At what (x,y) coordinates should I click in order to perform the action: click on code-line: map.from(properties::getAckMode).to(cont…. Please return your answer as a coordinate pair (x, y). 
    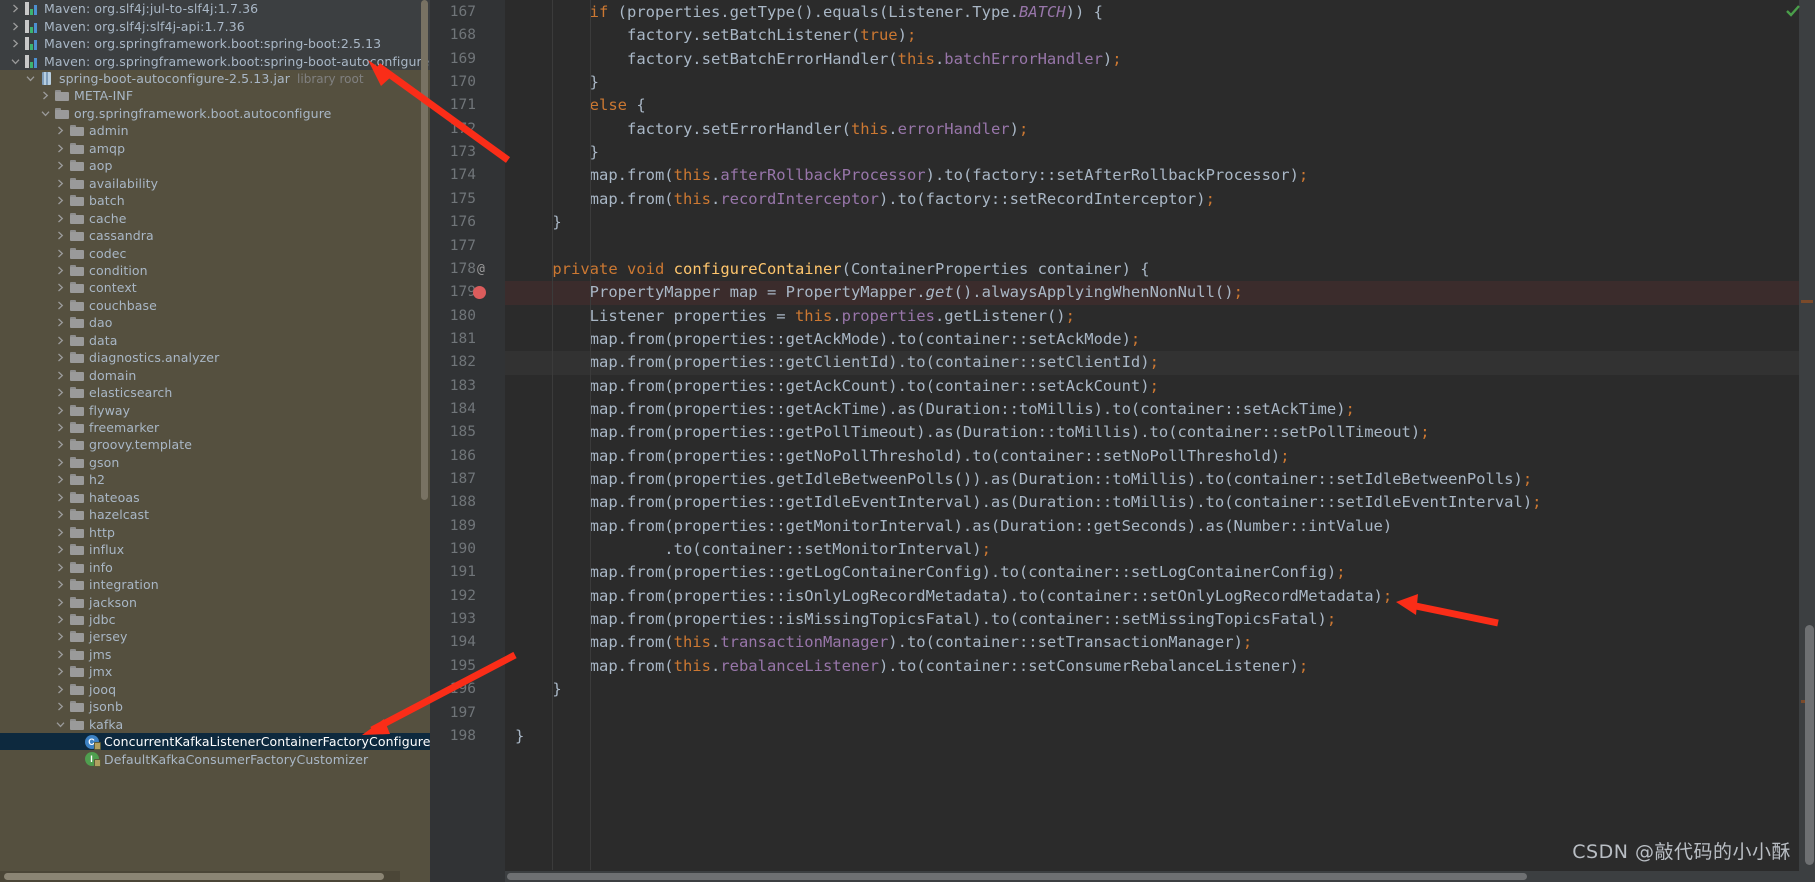
    Looking at the image, I should click on (1160, 339).